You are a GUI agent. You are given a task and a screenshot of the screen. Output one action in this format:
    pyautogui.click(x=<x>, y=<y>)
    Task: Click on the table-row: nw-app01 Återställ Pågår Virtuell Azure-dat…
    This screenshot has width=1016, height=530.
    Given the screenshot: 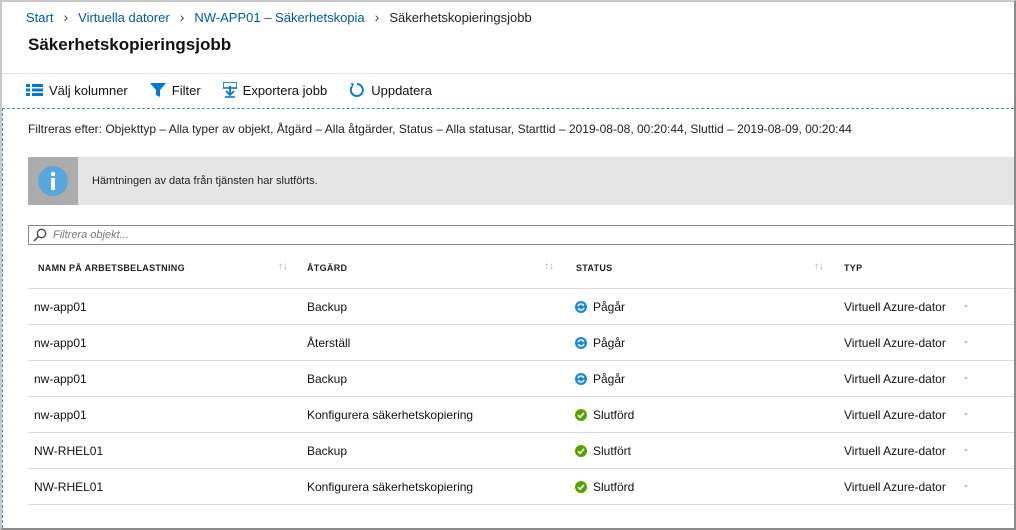 What is the action you would take?
    pyautogui.click(x=521, y=343)
    